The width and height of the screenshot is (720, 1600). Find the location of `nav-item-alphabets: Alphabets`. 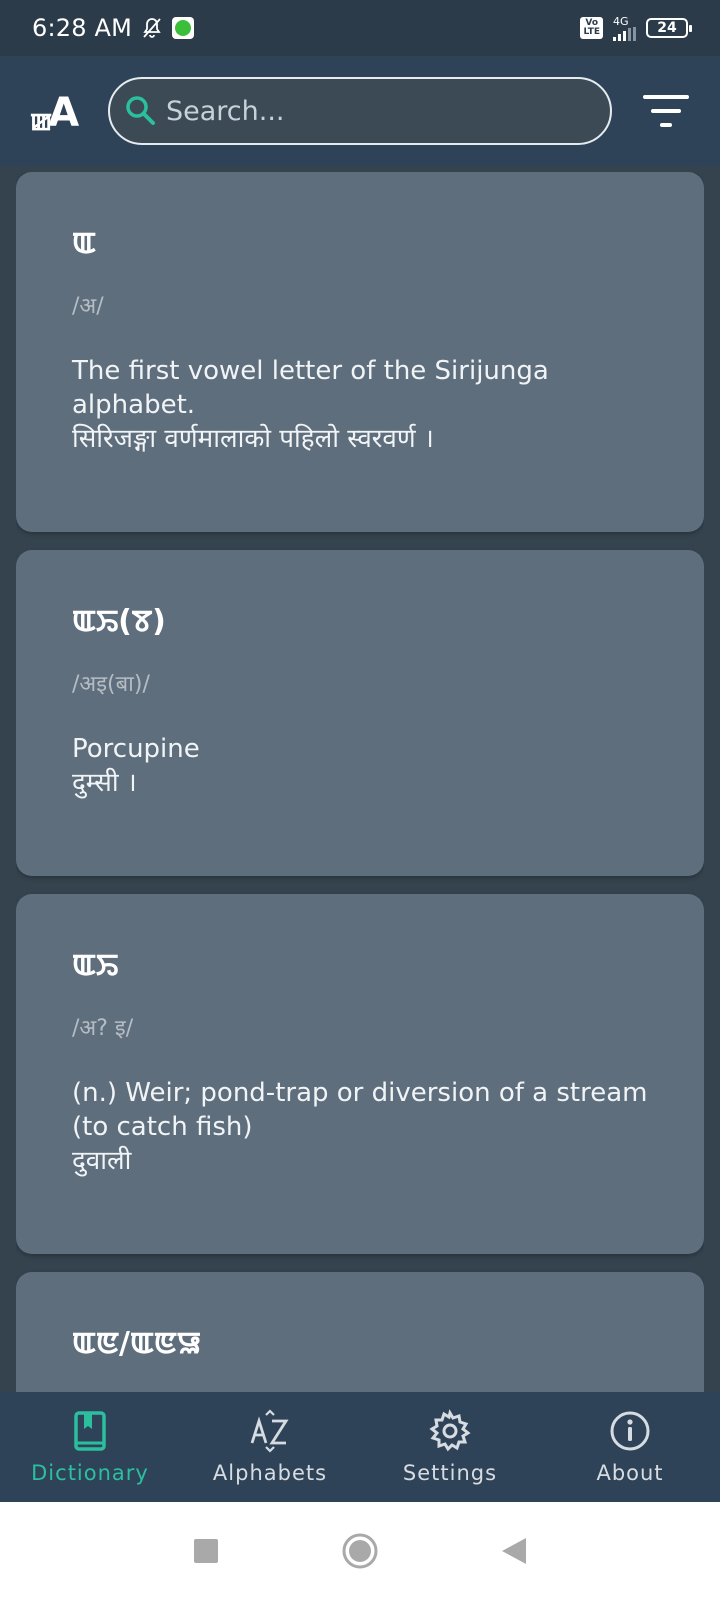

nav-item-alphabets: Alphabets is located at coordinates (270, 1447).